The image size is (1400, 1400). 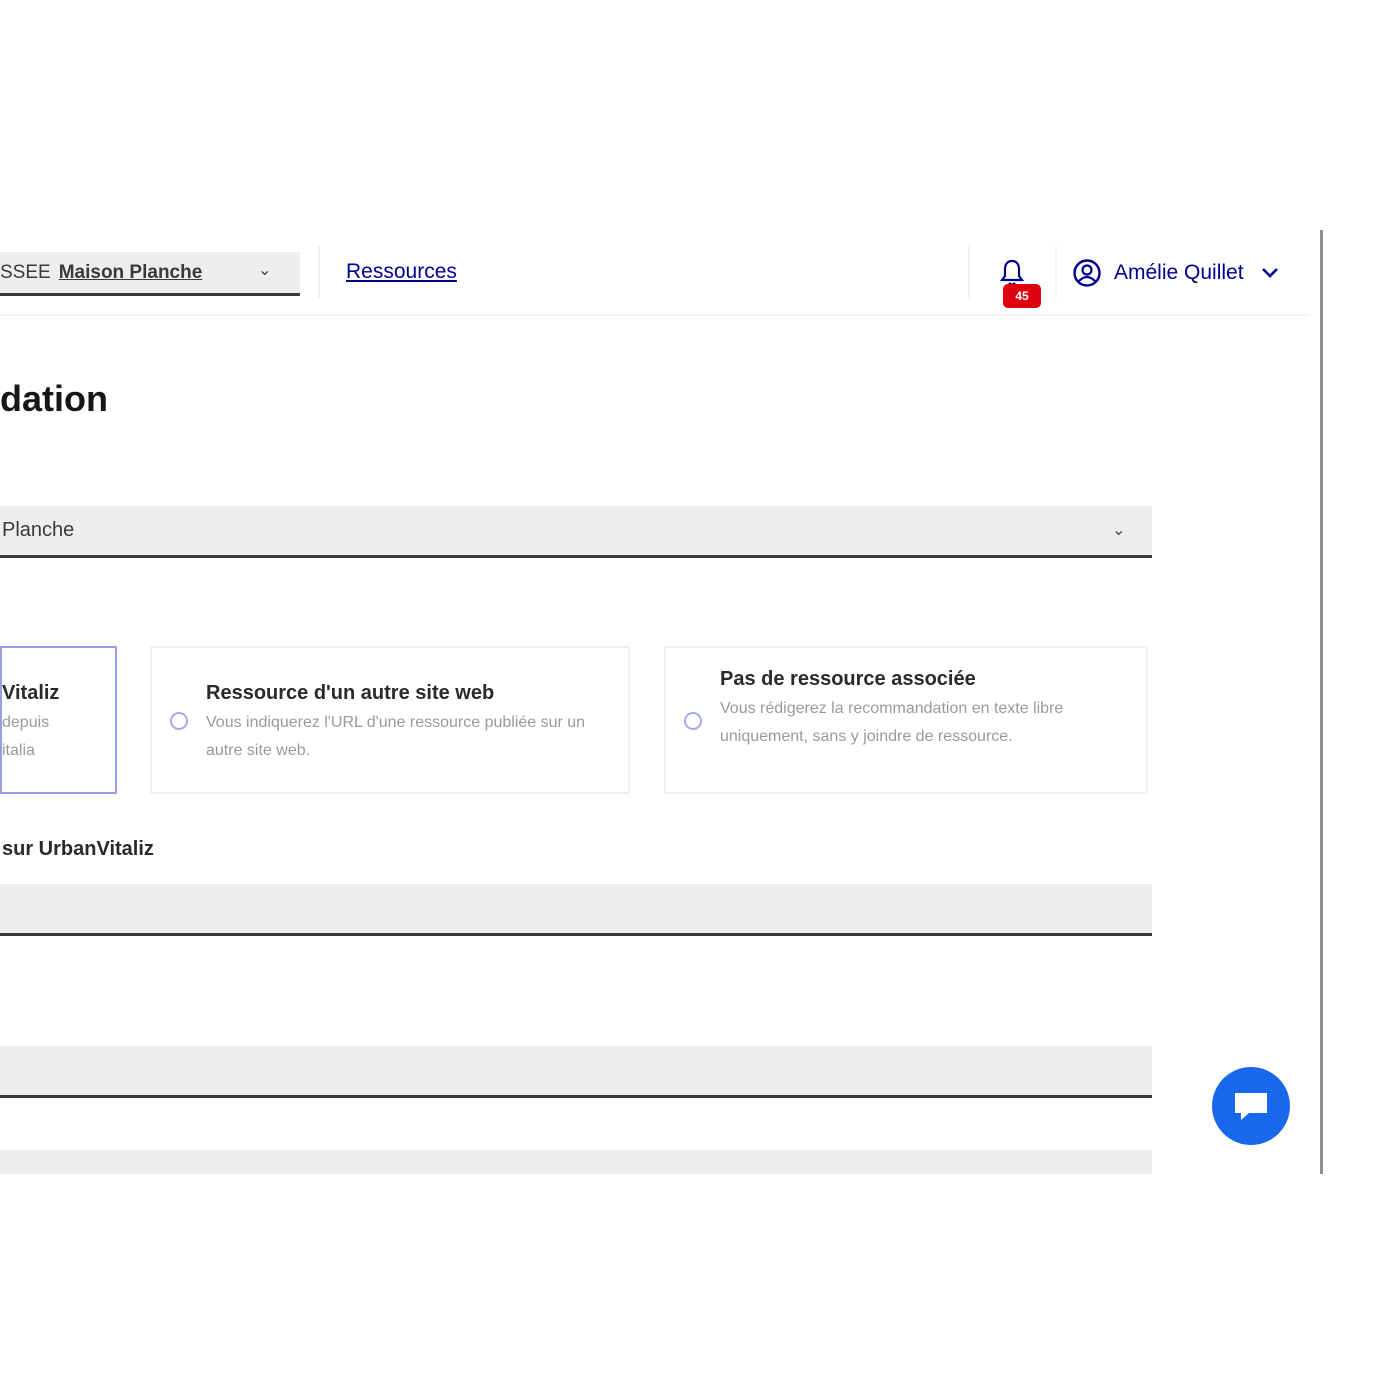 What do you see at coordinates (1179, 272) in the screenshot?
I see `user-name: Amélie Quillet` at bounding box center [1179, 272].